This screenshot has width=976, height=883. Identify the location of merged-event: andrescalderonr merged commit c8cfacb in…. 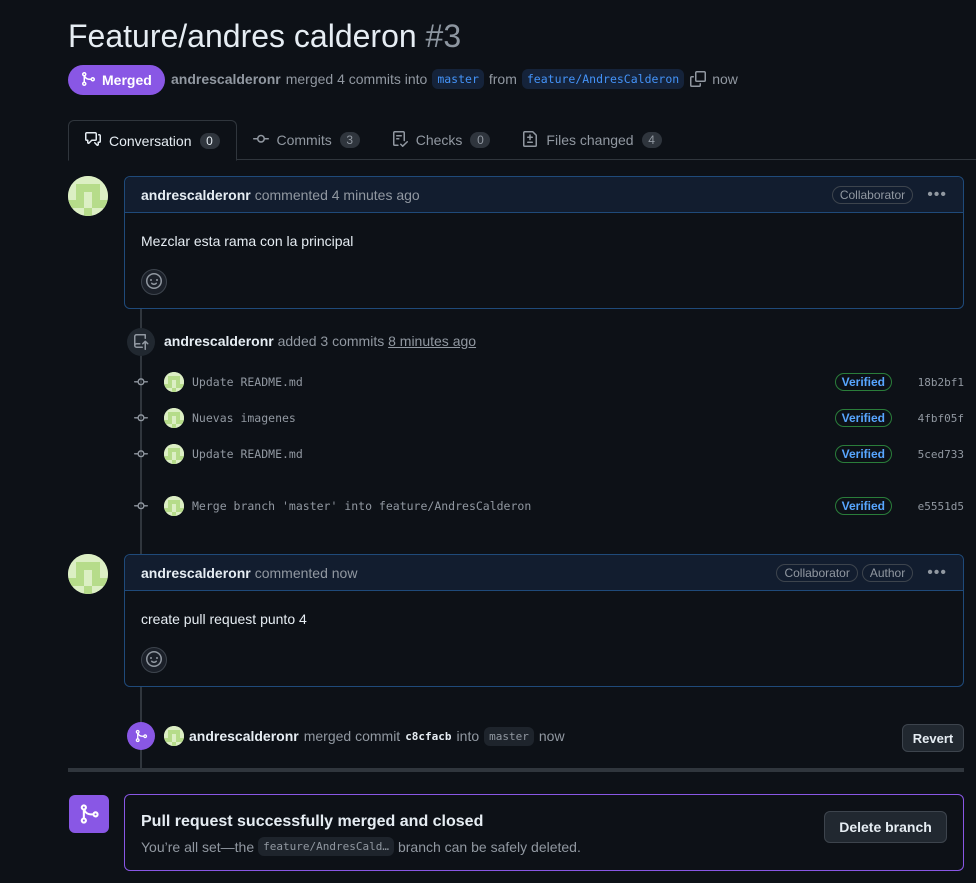
(364, 736).